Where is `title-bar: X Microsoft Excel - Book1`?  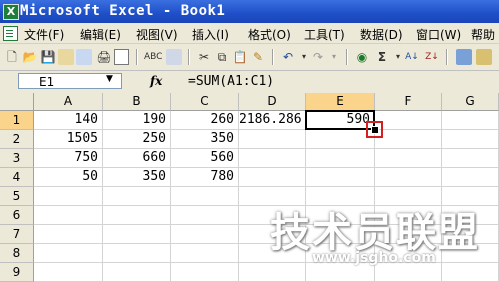 title-bar: X Microsoft Excel - Book1 is located at coordinates (249, 11).